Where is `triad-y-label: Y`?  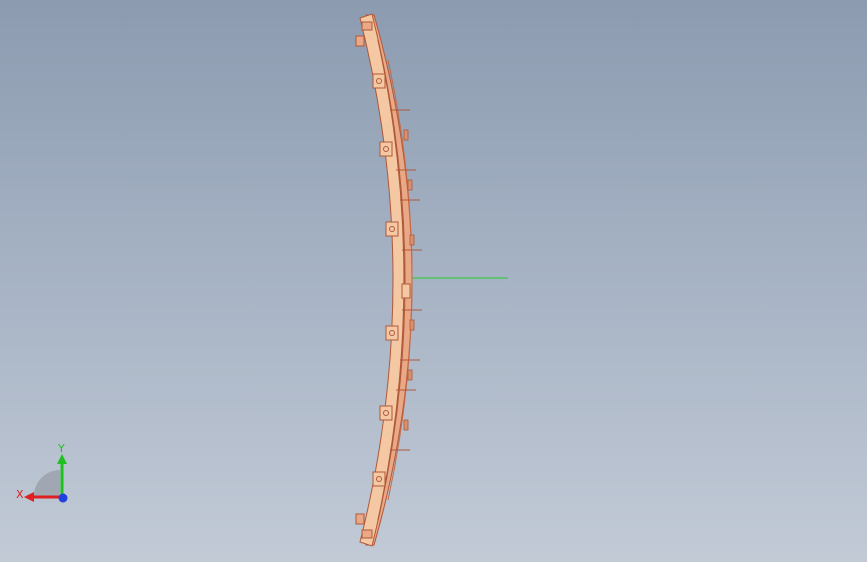 triad-y-label: Y is located at coordinates (61, 448).